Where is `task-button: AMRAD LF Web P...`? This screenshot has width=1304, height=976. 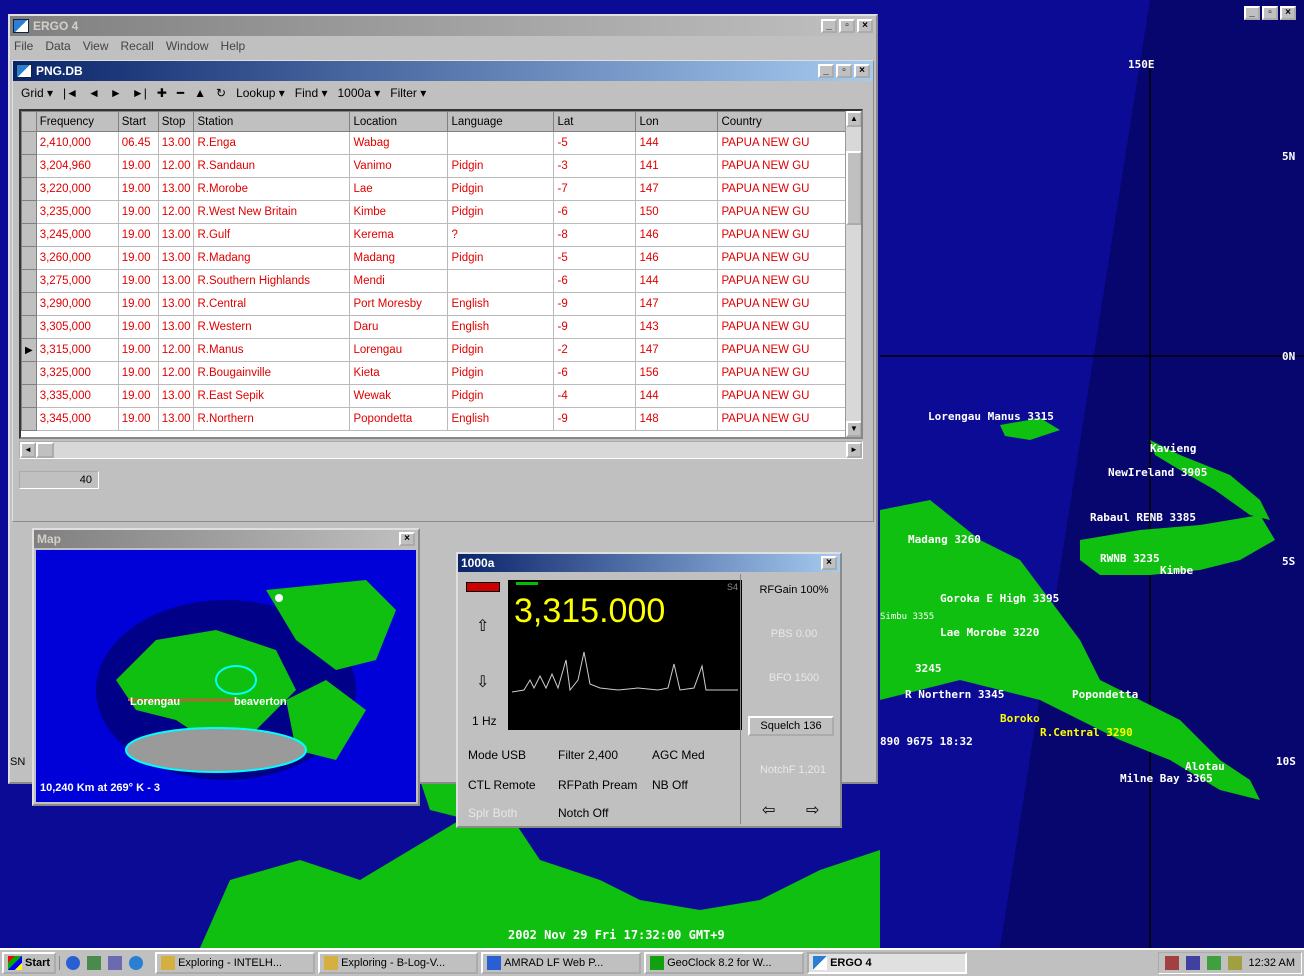 task-button: AMRAD LF Web P... is located at coordinates (561, 963).